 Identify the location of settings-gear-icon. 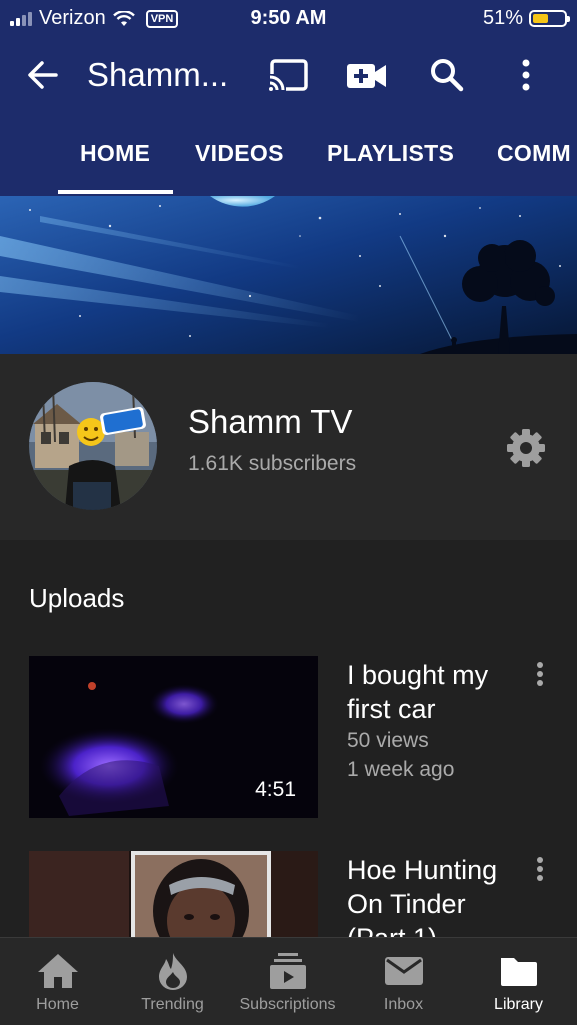
(526, 448).